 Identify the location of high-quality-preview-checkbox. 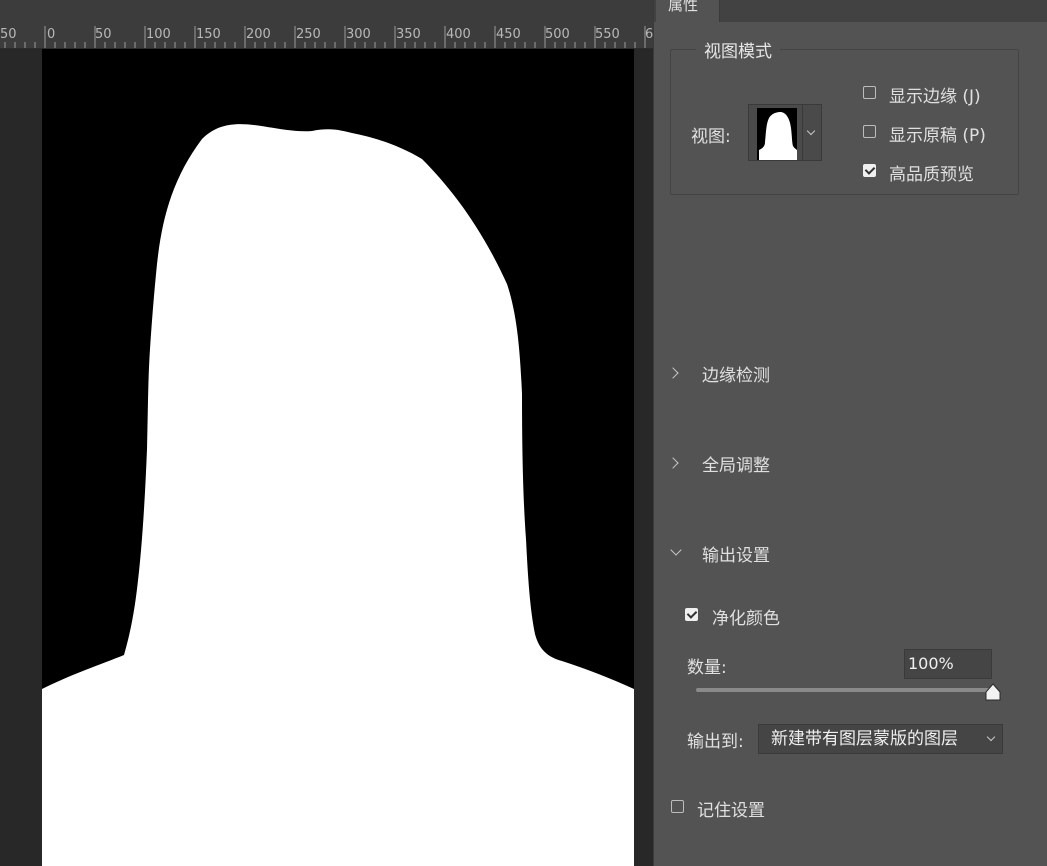
(869, 170).